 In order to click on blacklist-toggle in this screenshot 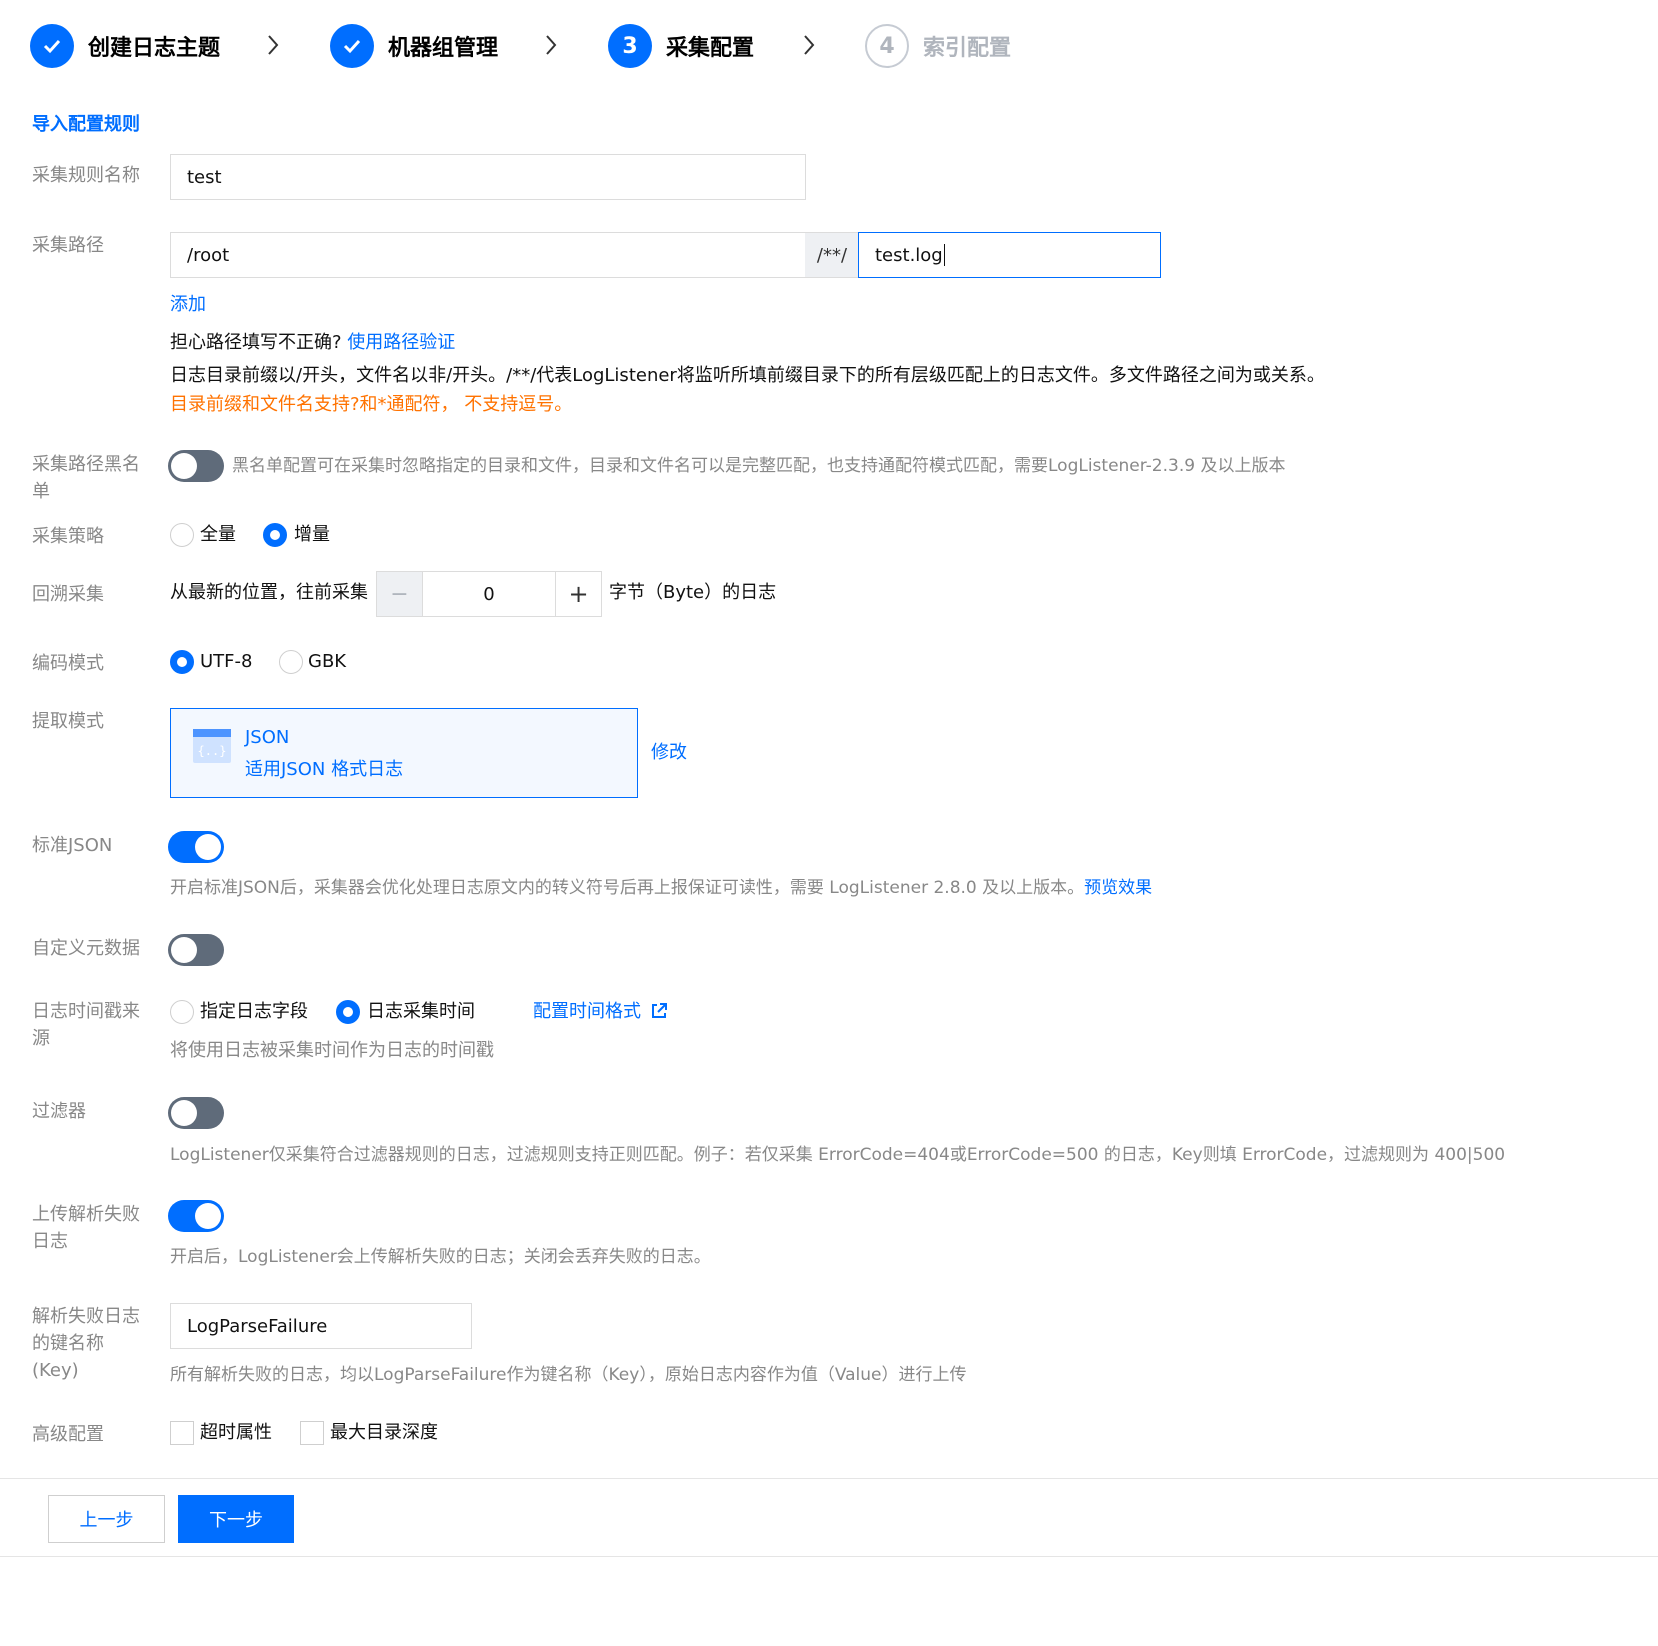, I will do `click(196, 466)`.